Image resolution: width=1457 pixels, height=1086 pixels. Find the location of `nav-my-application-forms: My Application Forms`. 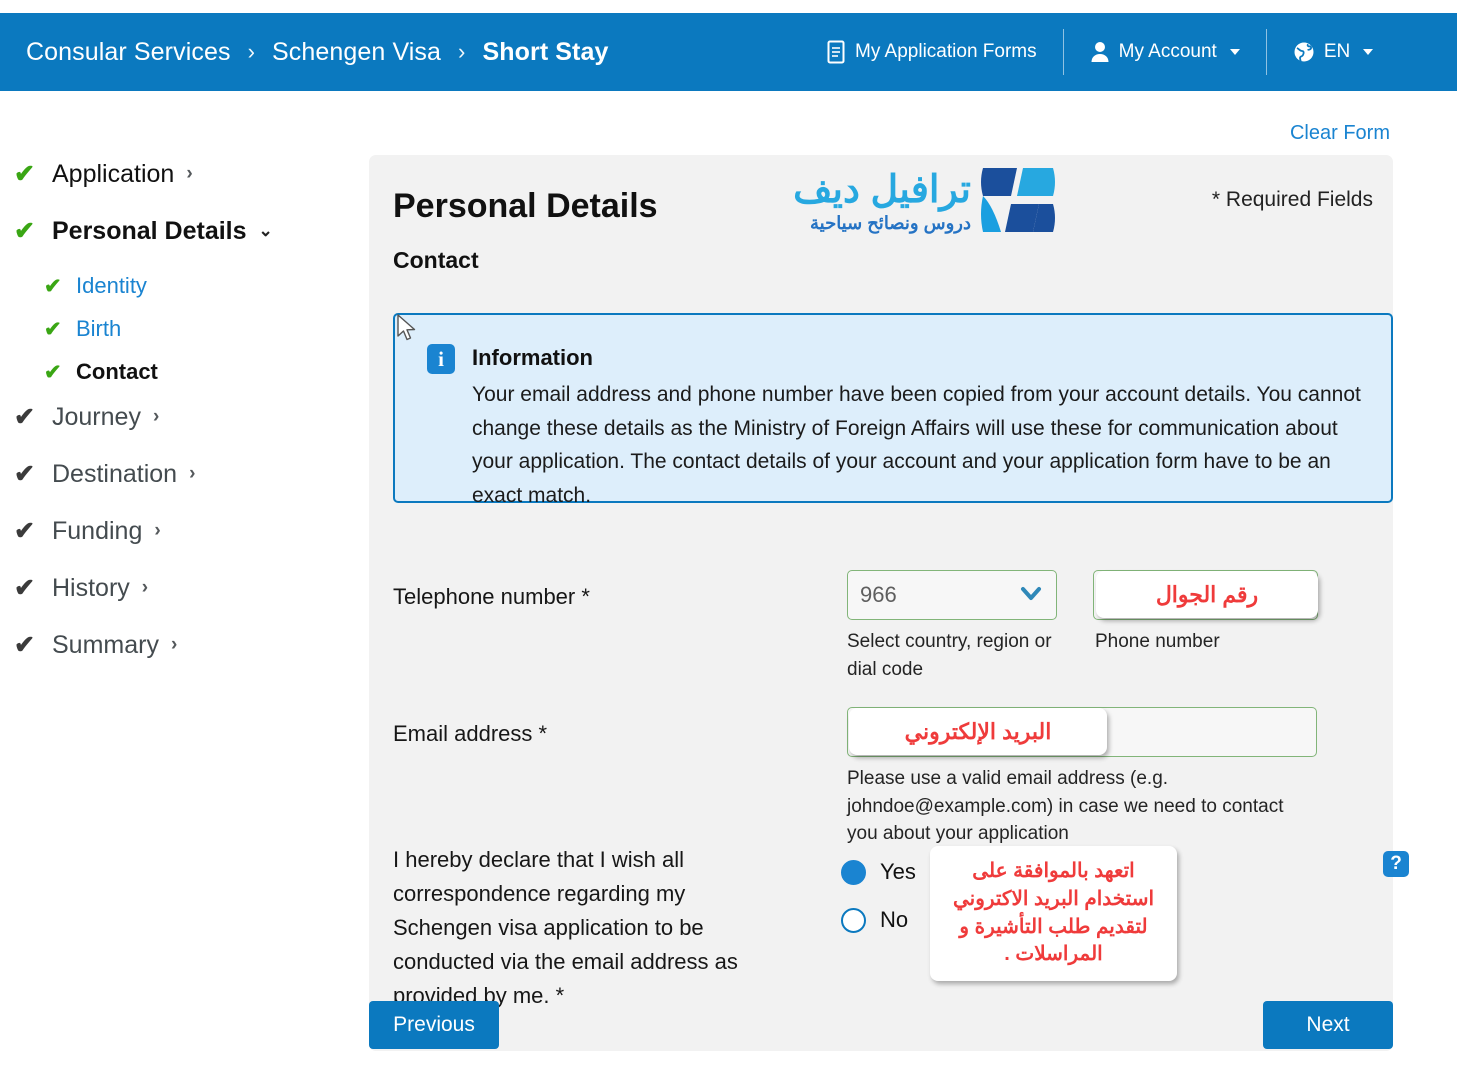

nav-my-application-forms: My Application Forms is located at coordinates (931, 52).